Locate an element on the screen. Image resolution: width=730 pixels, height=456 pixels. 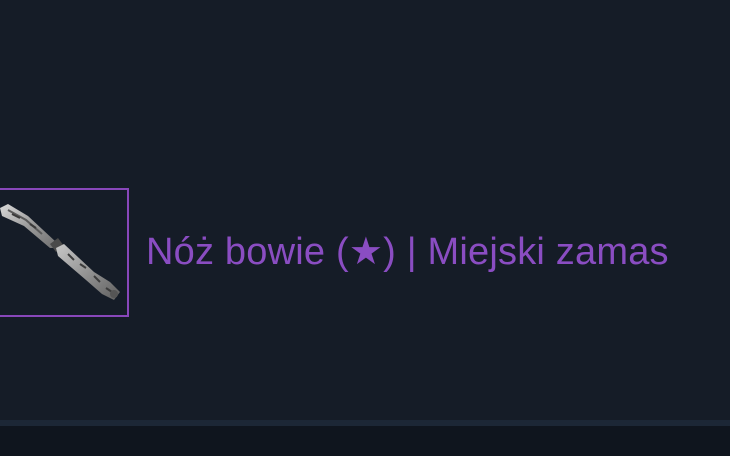
item-name-label: Nóż bowie (★) | Miejski zamas is located at coordinates (407, 252).